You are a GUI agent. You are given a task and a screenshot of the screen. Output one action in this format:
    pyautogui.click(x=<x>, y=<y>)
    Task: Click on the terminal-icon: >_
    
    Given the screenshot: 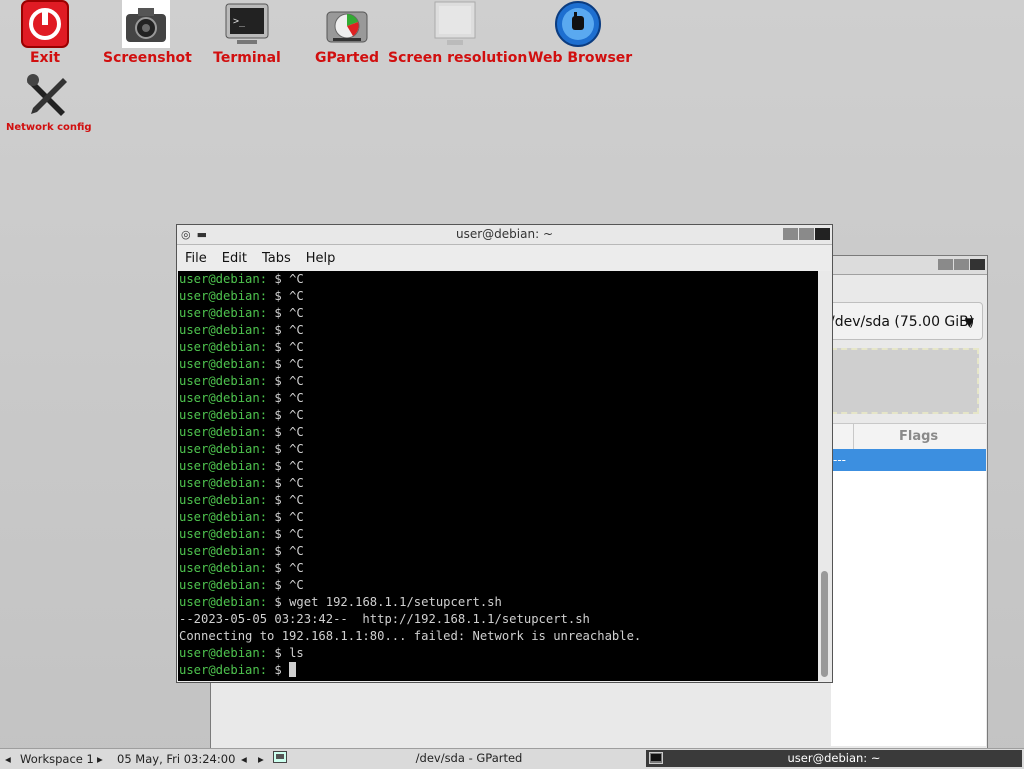 What is the action you would take?
    pyautogui.click(x=247, y=24)
    